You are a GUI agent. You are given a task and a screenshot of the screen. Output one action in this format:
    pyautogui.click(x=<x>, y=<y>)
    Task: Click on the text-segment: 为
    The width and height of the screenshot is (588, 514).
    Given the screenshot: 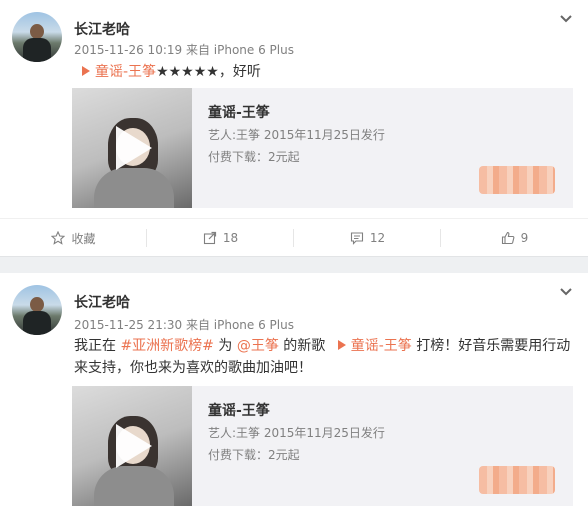 What is the action you would take?
    pyautogui.click(x=225, y=346)
    